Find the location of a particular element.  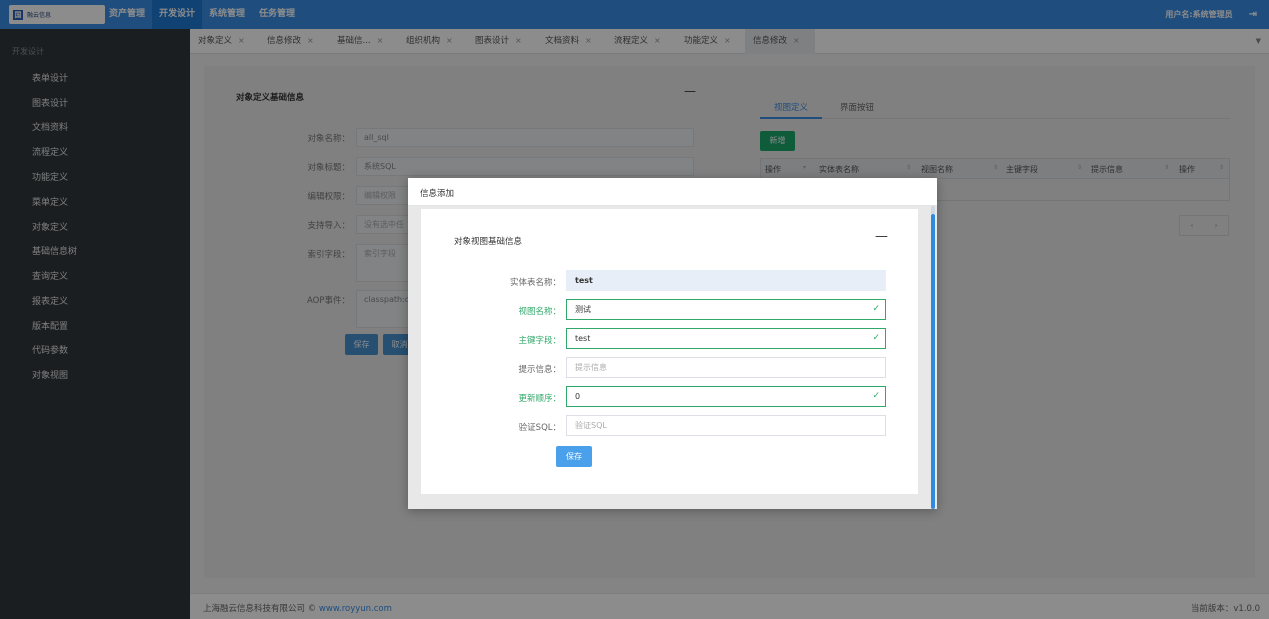

dialog-title: 信息添加 is located at coordinates (437, 194).